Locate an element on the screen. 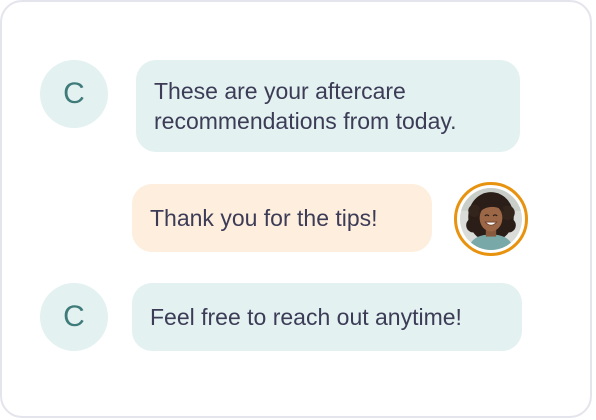 This screenshot has height=420, width=596. message-text-line: recommendations from today. is located at coordinates (305, 121).